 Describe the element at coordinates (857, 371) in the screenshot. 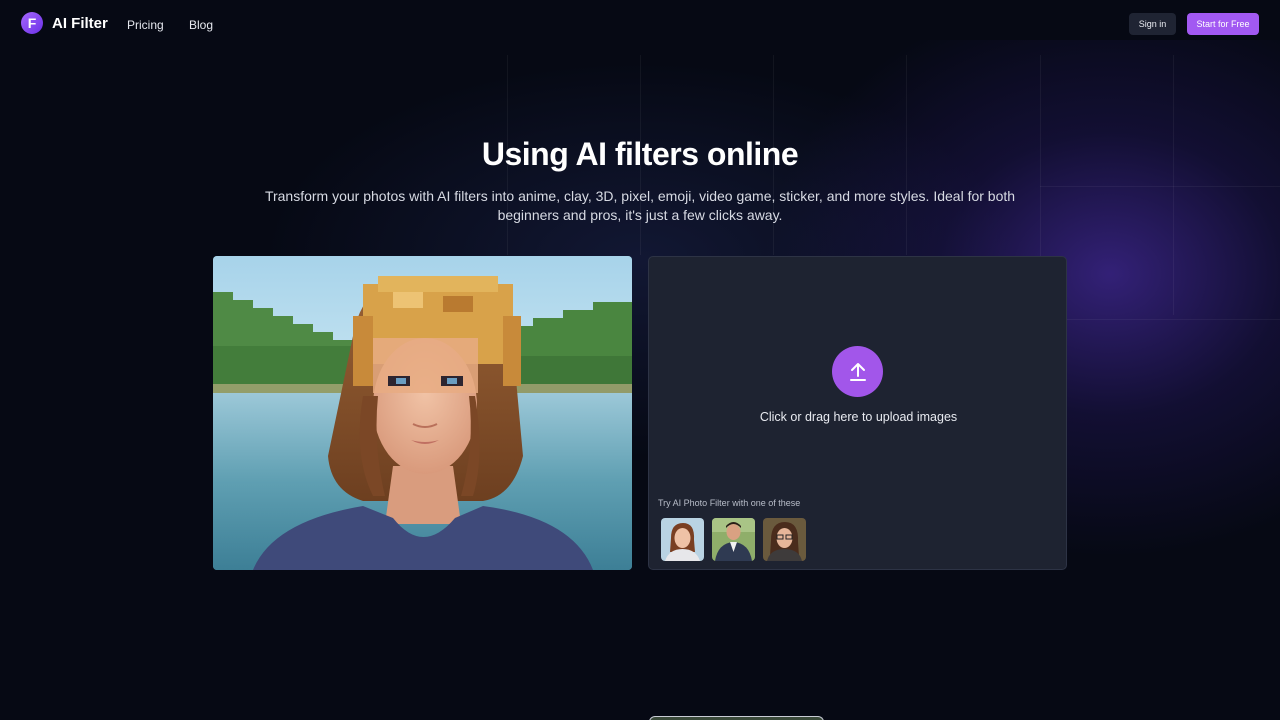

I see `upload-arrow-icon` at that location.